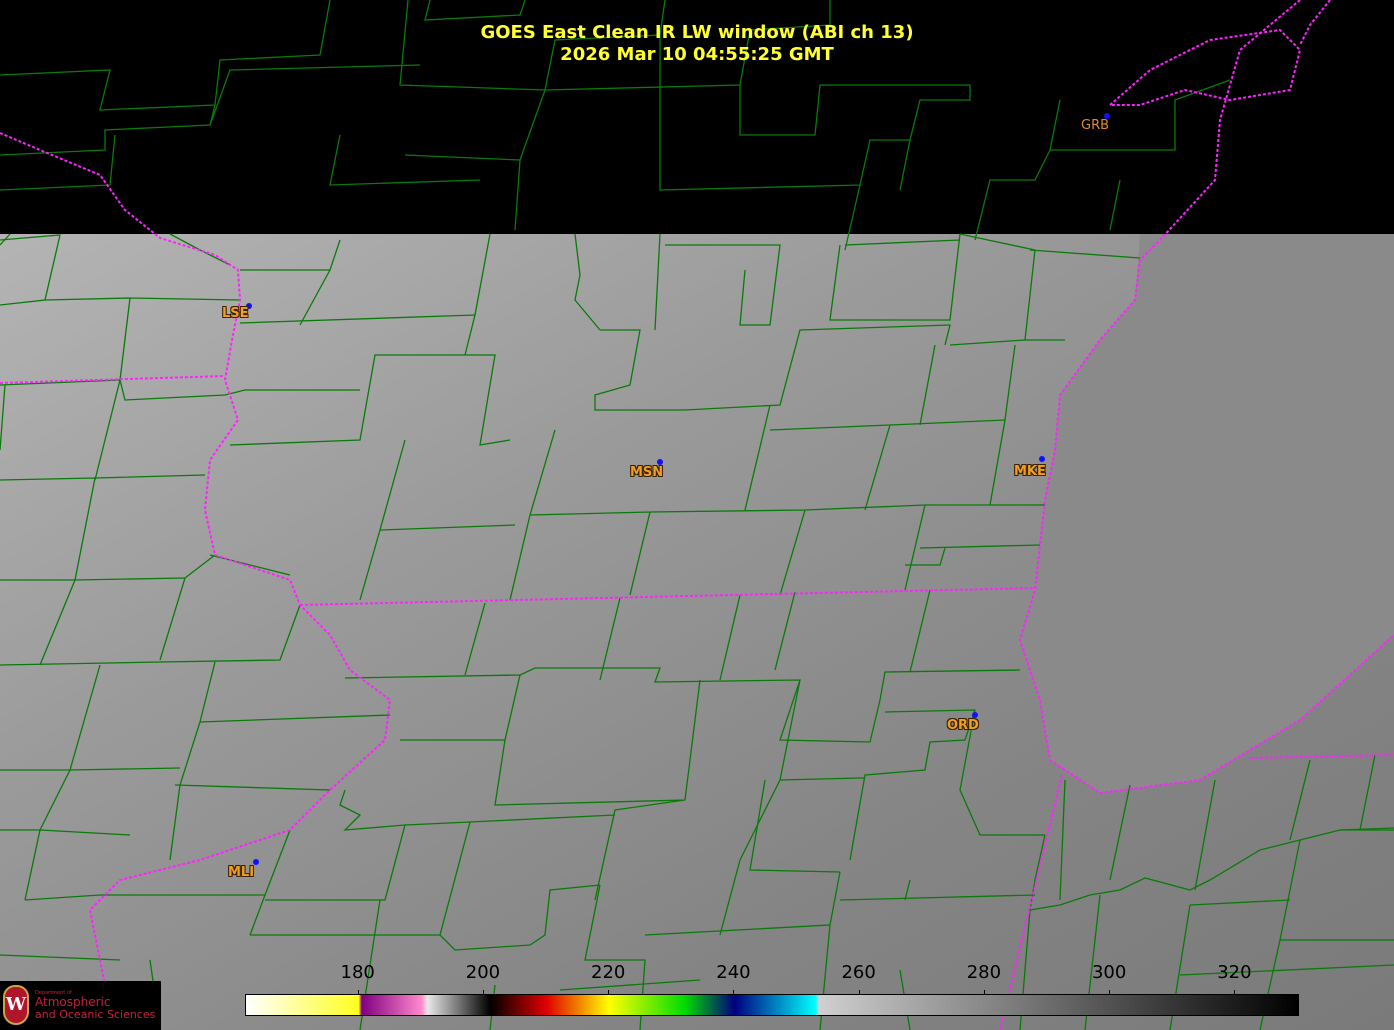 This screenshot has height=1030, width=1394. Describe the element at coordinates (733, 972) in the screenshot. I see `colorbar-tick-label: 240` at that location.